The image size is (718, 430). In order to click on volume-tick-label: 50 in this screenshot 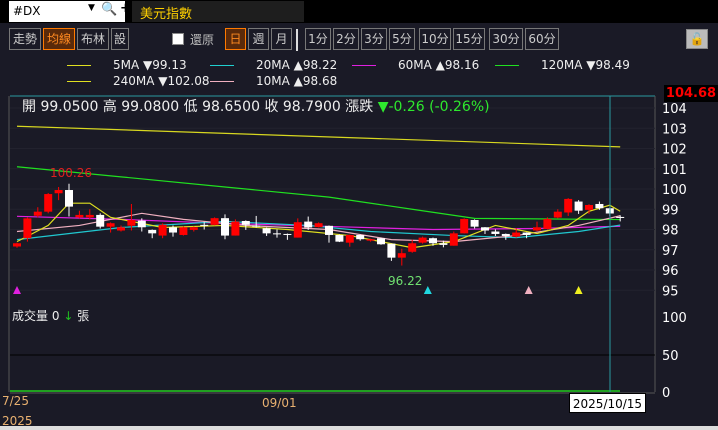, I will do `click(670, 356)`.